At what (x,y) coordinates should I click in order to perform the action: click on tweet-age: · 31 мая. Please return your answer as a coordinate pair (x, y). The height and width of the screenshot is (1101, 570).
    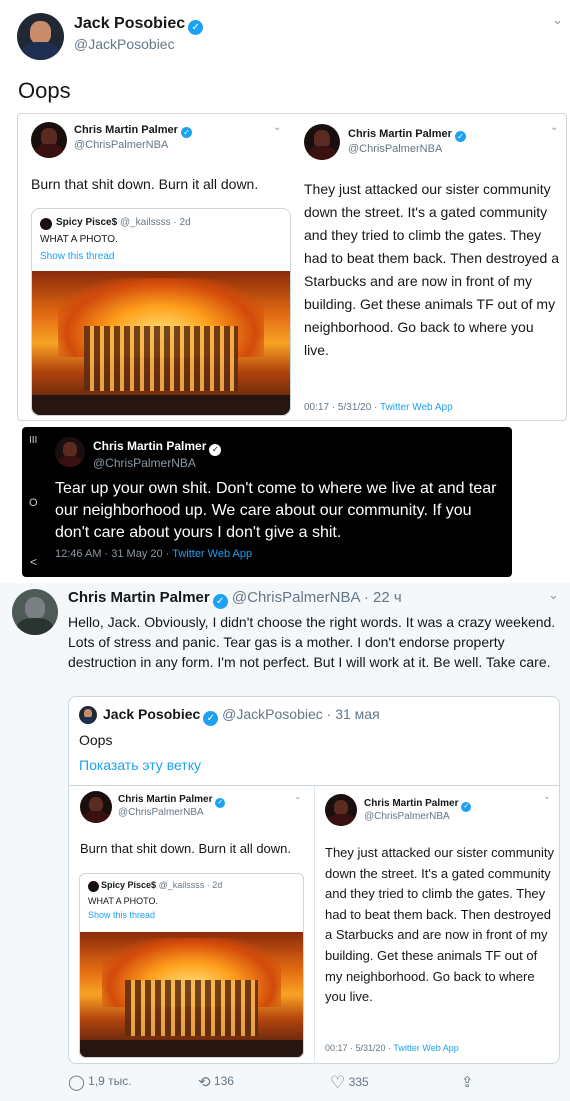
    Looking at the image, I should click on (353, 714).